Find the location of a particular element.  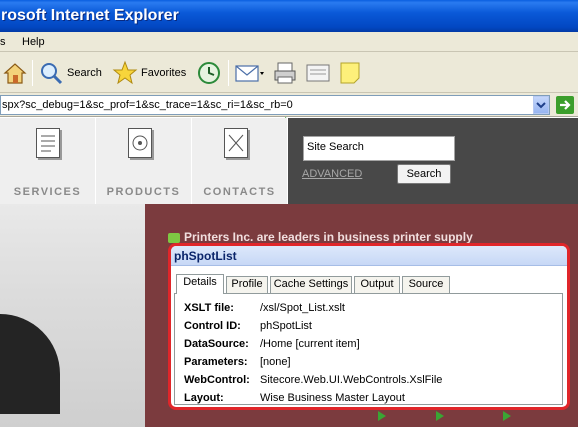

print-button is located at coordinates (285, 73).